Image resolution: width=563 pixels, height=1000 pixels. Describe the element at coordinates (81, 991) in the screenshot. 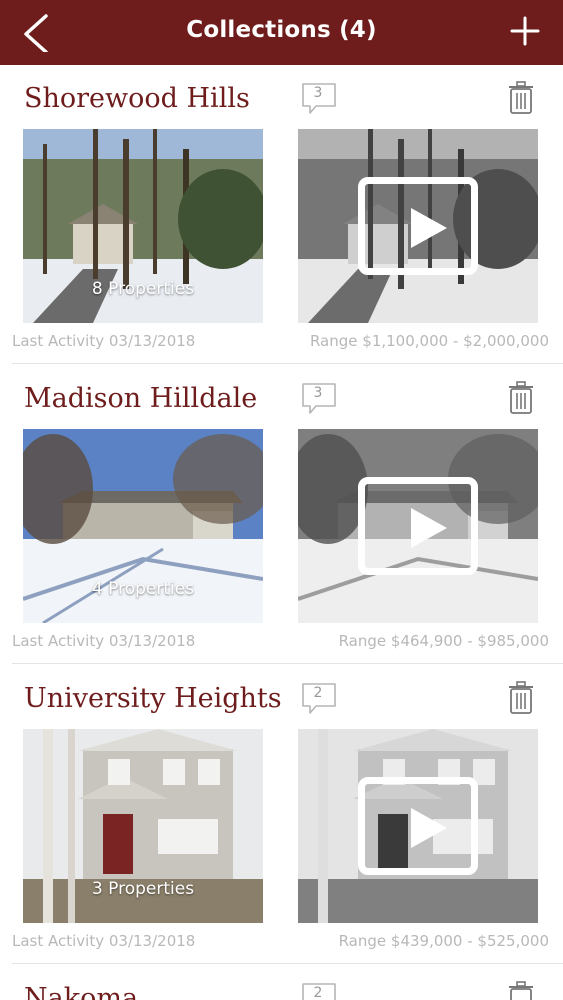

I see `collection-name: Nakoma` at that location.